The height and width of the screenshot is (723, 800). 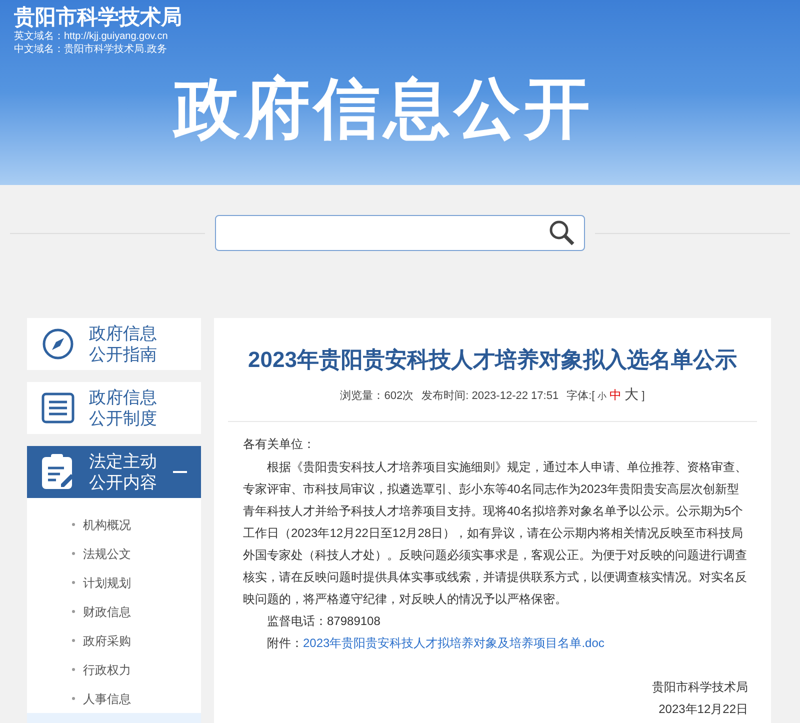 I want to click on sidebar-item: 政府信息 公开指南, so click(x=114, y=344).